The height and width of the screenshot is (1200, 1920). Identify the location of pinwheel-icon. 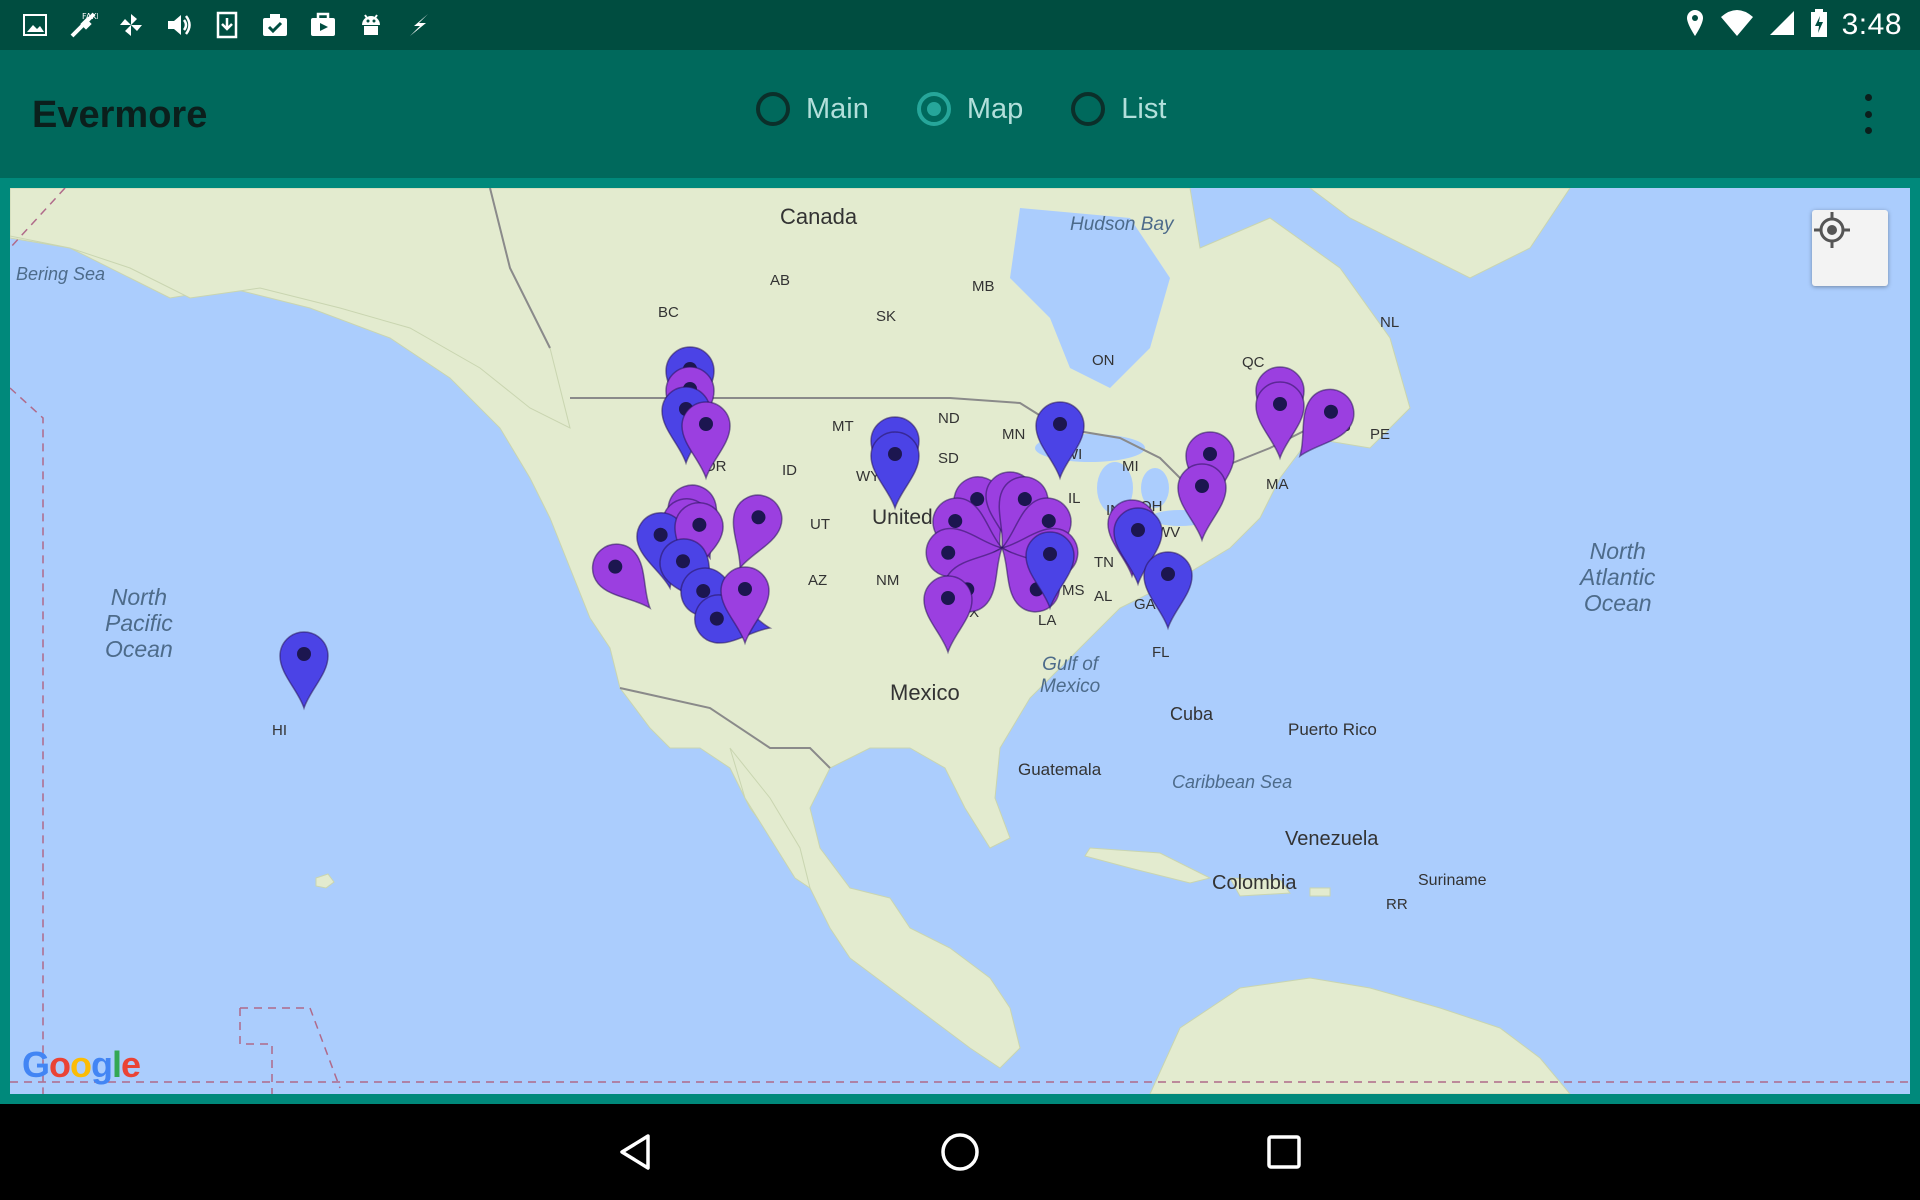
(131, 25).